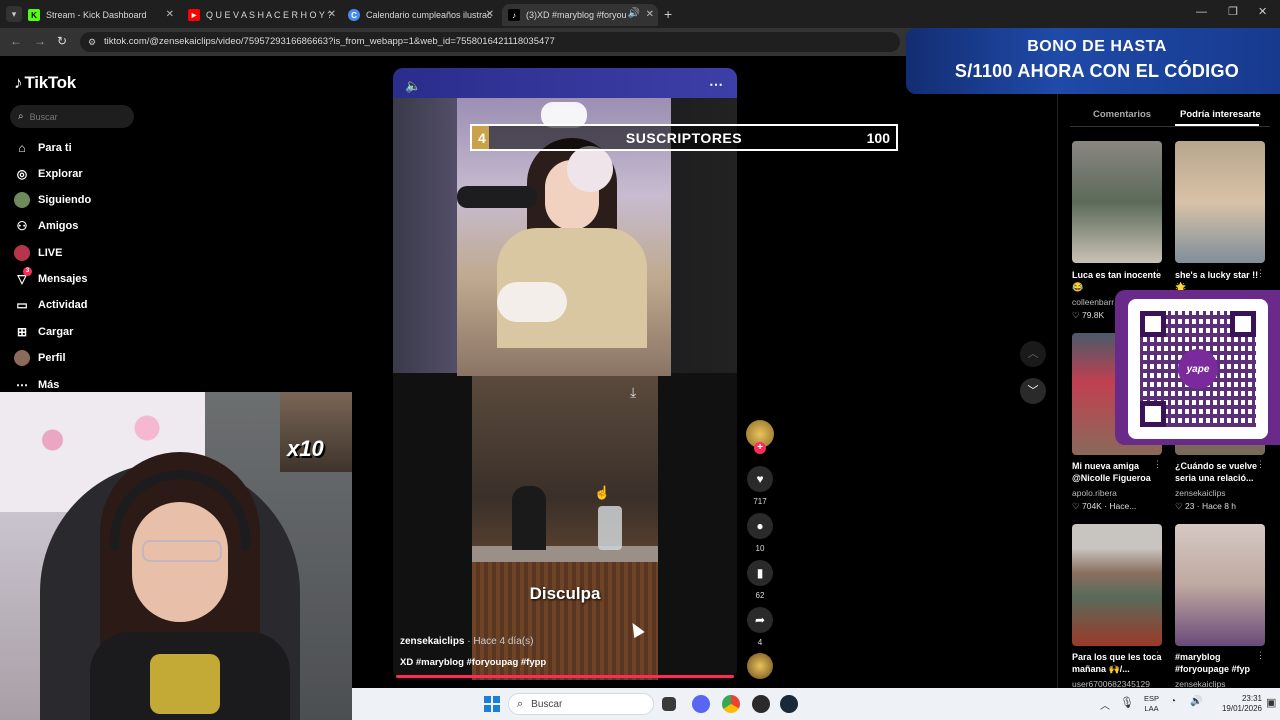 This screenshot has height=720, width=1280. Describe the element at coordinates (52, 200) in the screenshot. I see `sidebar-item-siguiendo: Siguiendo` at that location.